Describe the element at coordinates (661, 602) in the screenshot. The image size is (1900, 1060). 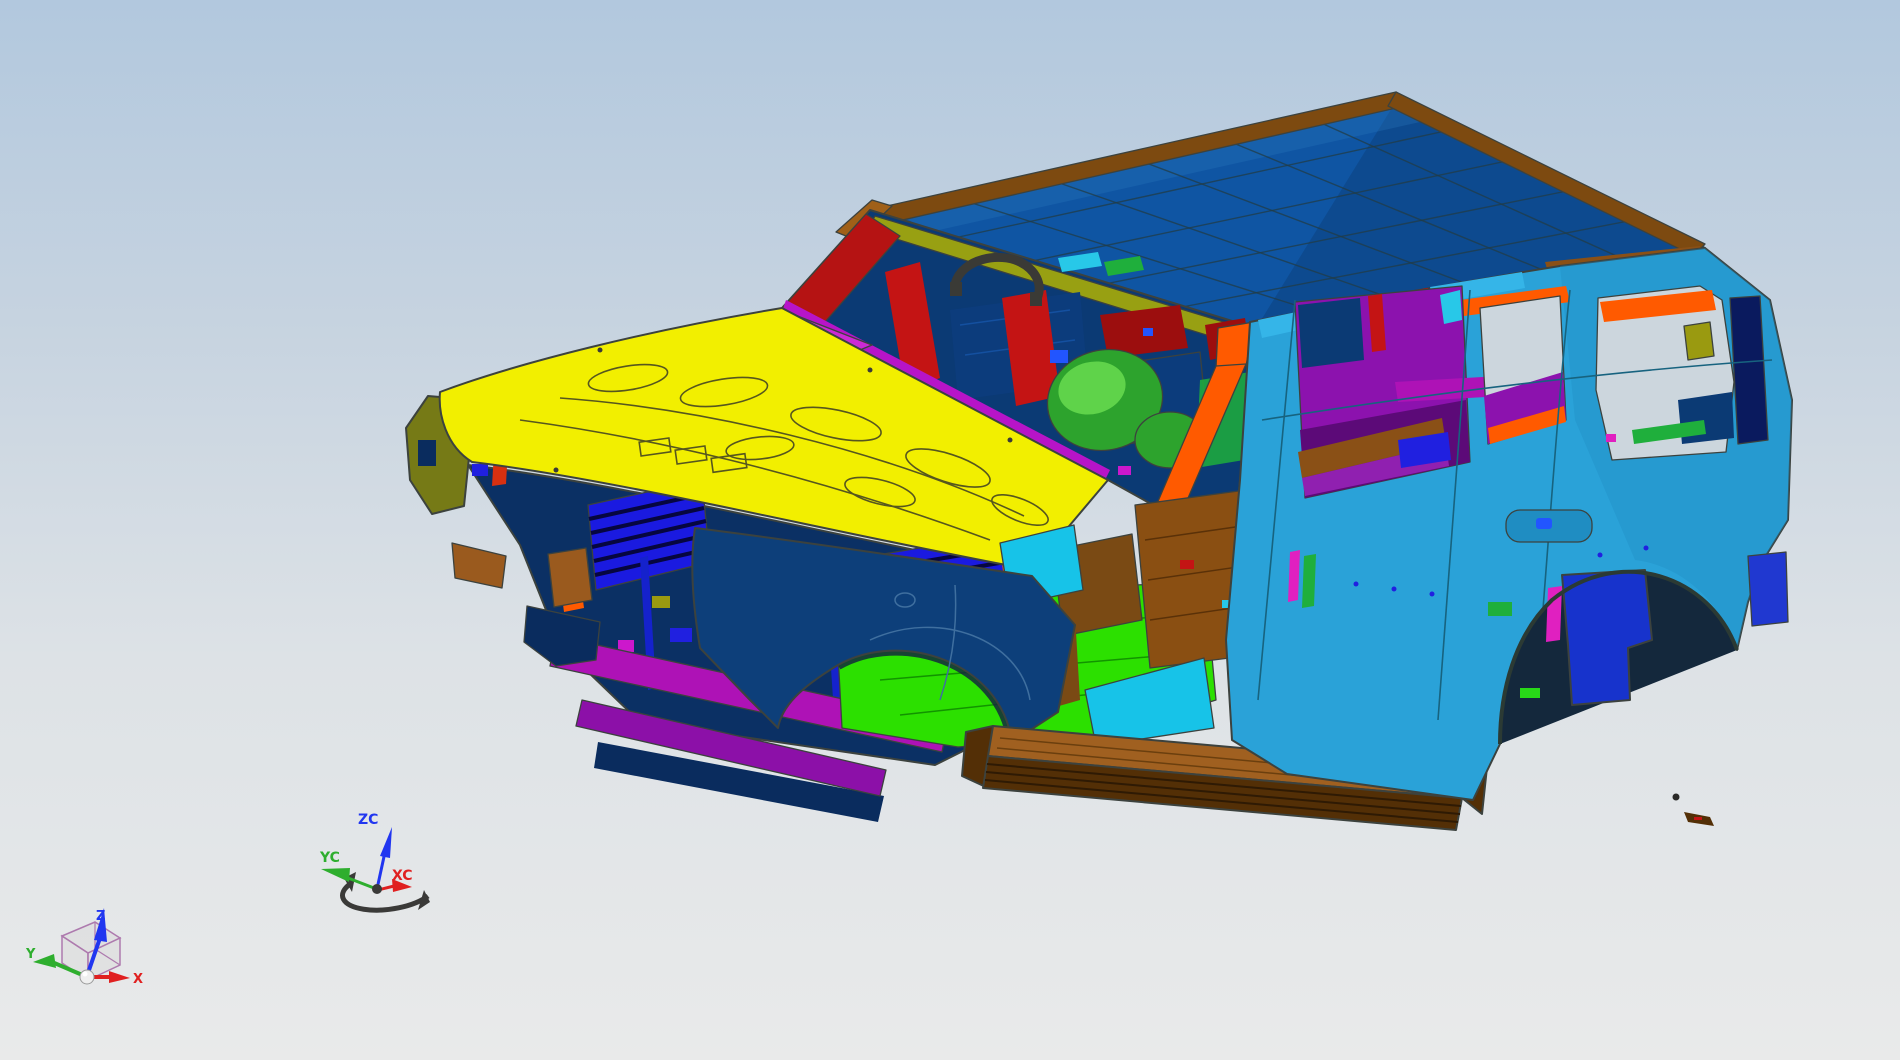
I see `olive-chip` at that location.